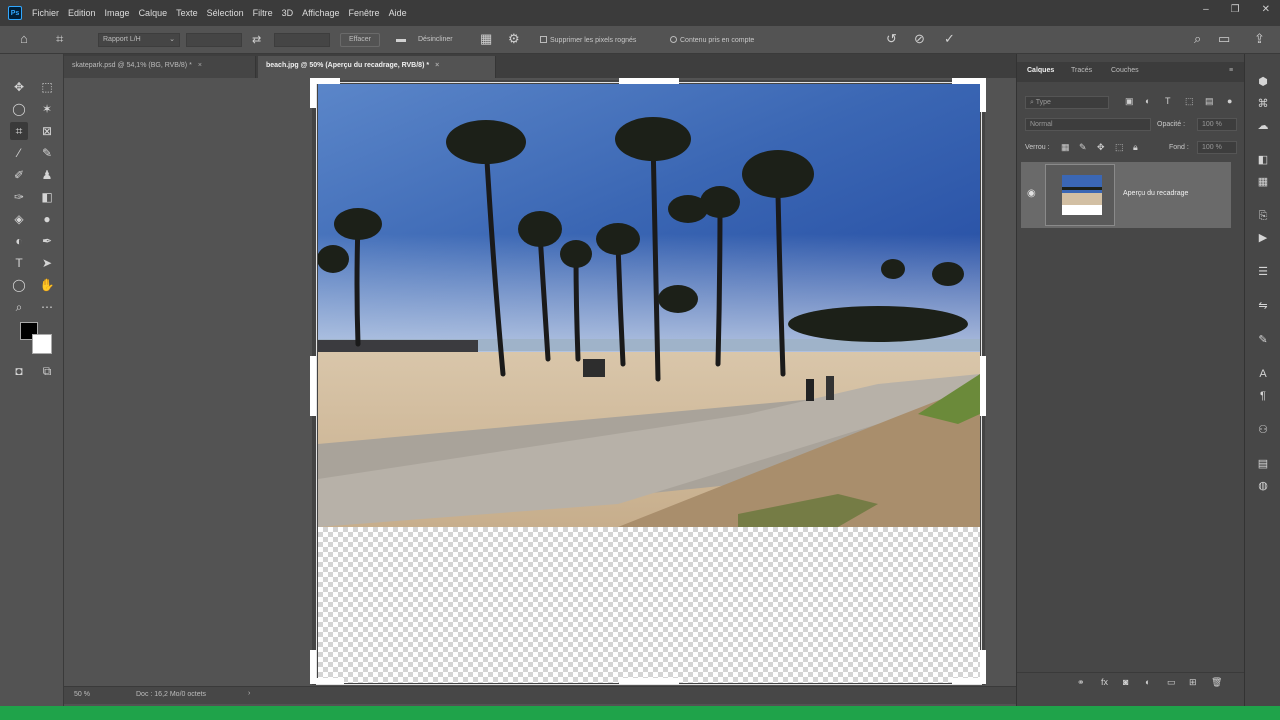 The height and width of the screenshot is (720, 1280). I want to click on history-brush-icon: ✑, so click(19, 197).